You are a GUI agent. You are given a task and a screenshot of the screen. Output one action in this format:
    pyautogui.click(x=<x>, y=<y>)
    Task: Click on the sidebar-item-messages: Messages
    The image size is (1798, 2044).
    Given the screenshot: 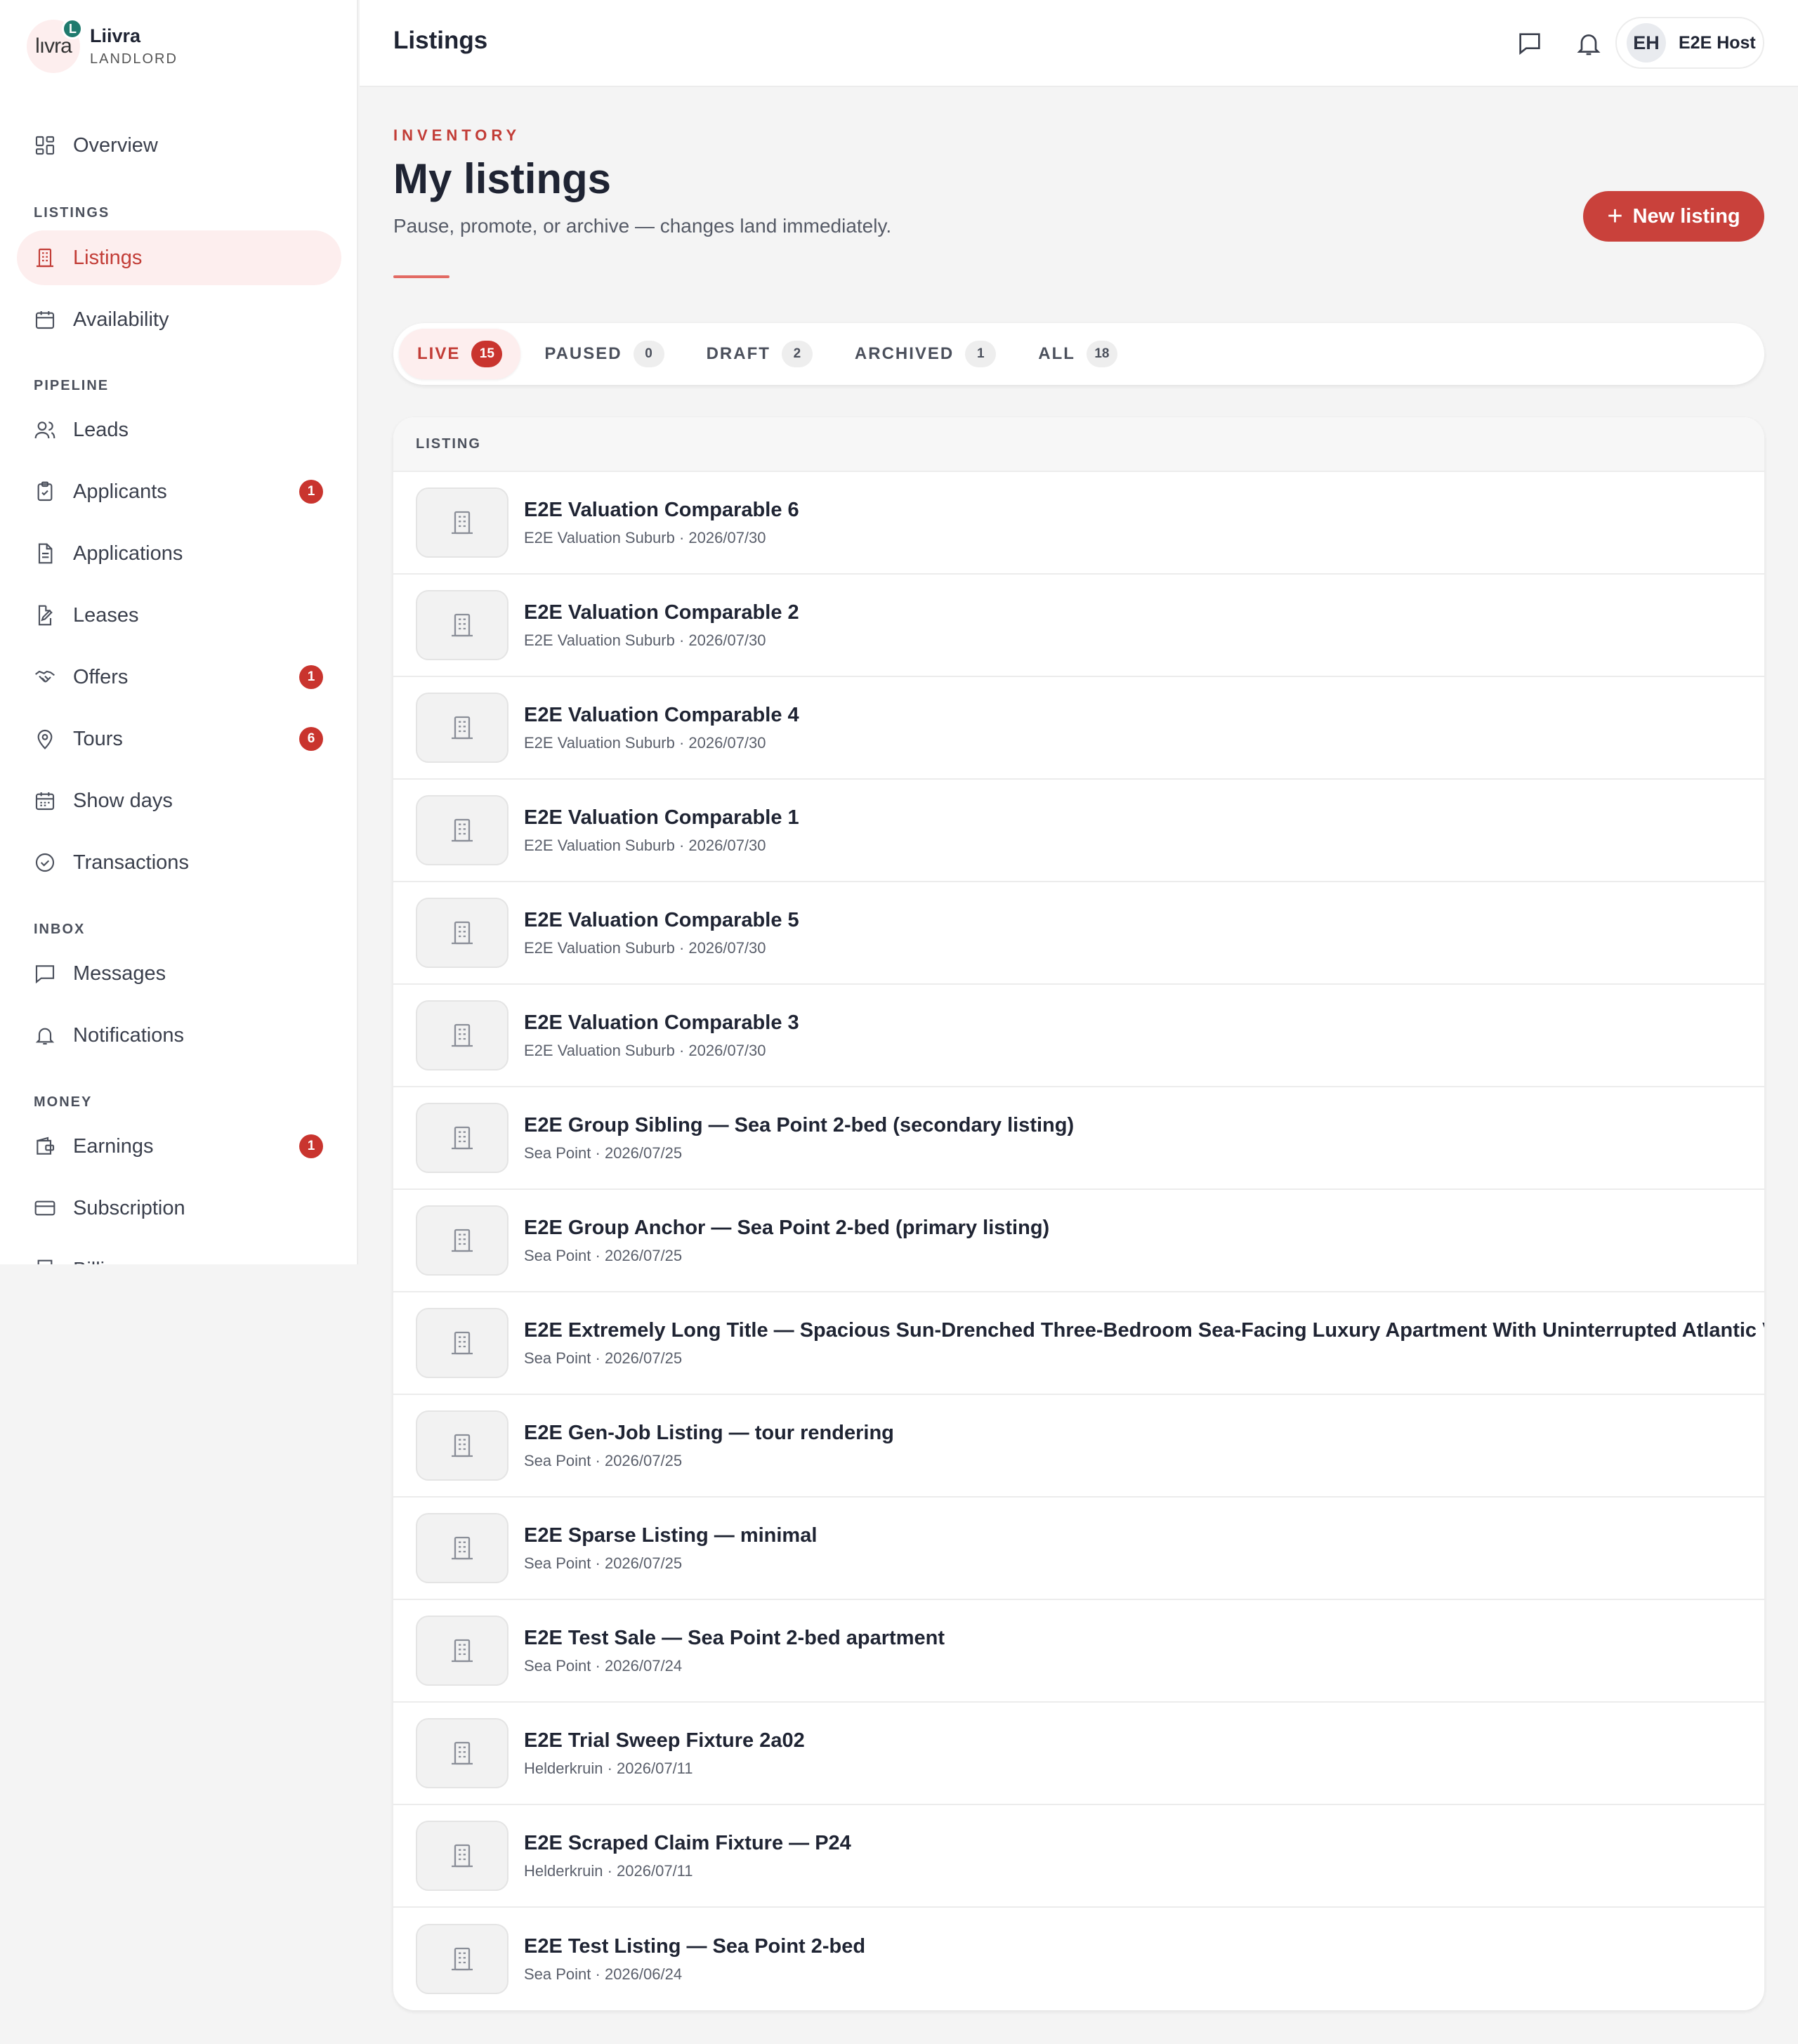 What is the action you would take?
    pyautogui.click(x=179, y=973)
    